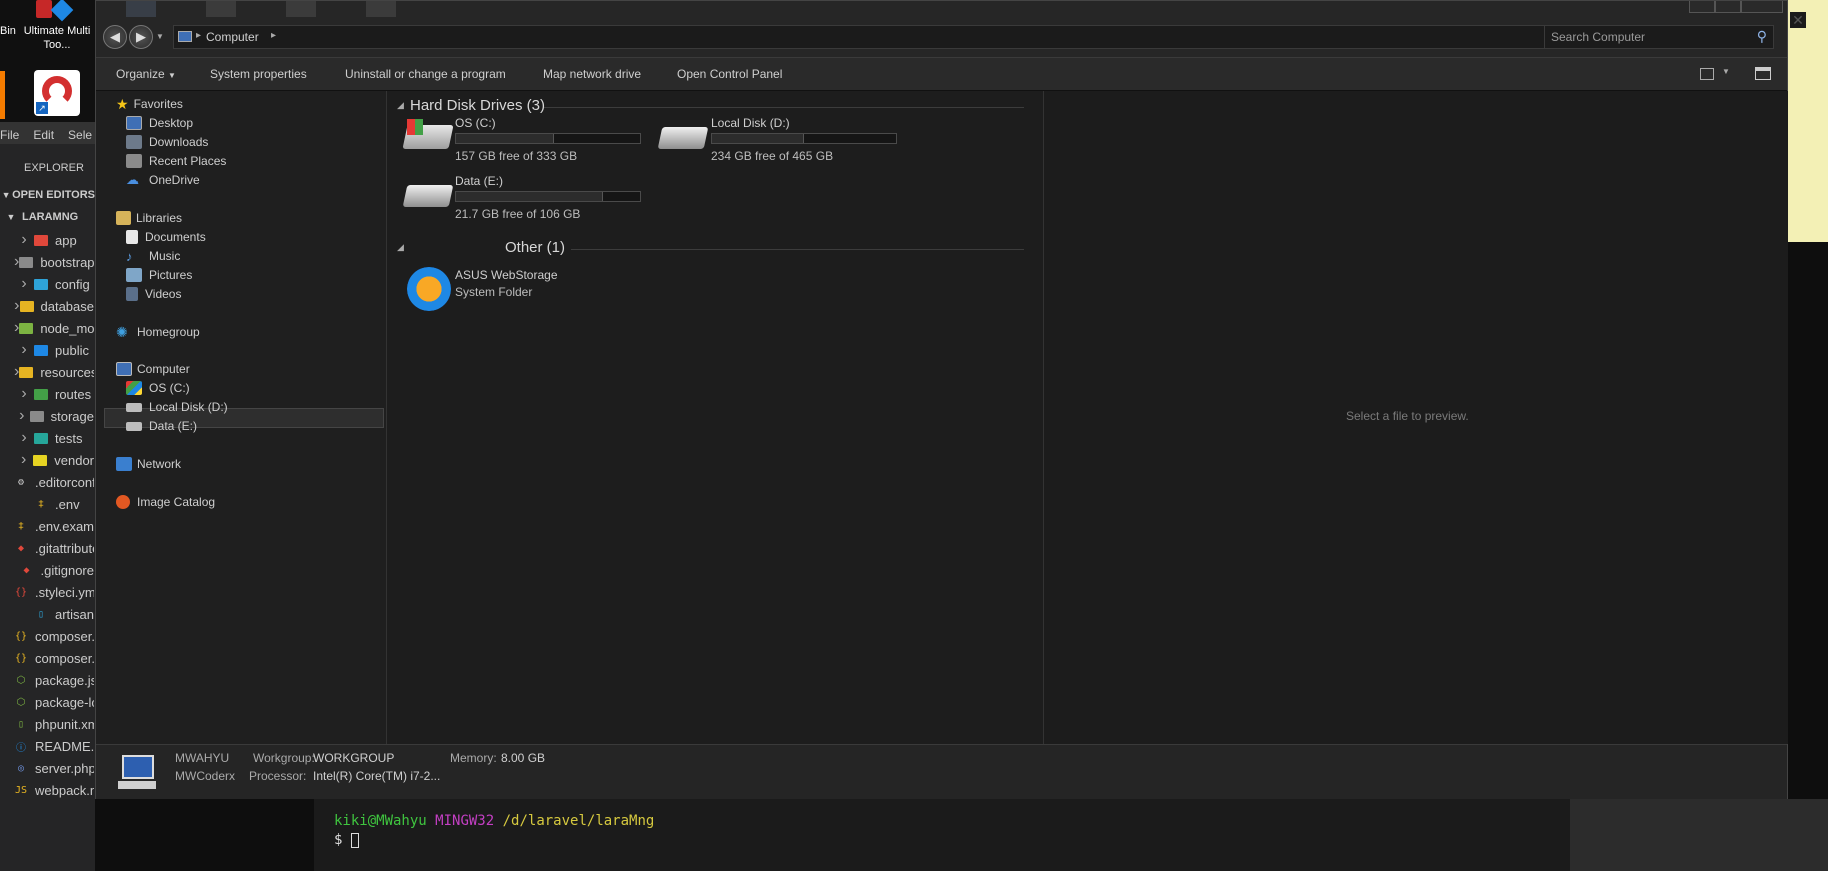  I want to click on open-control-panel-button: Open Control Panel, so click(729, 74).